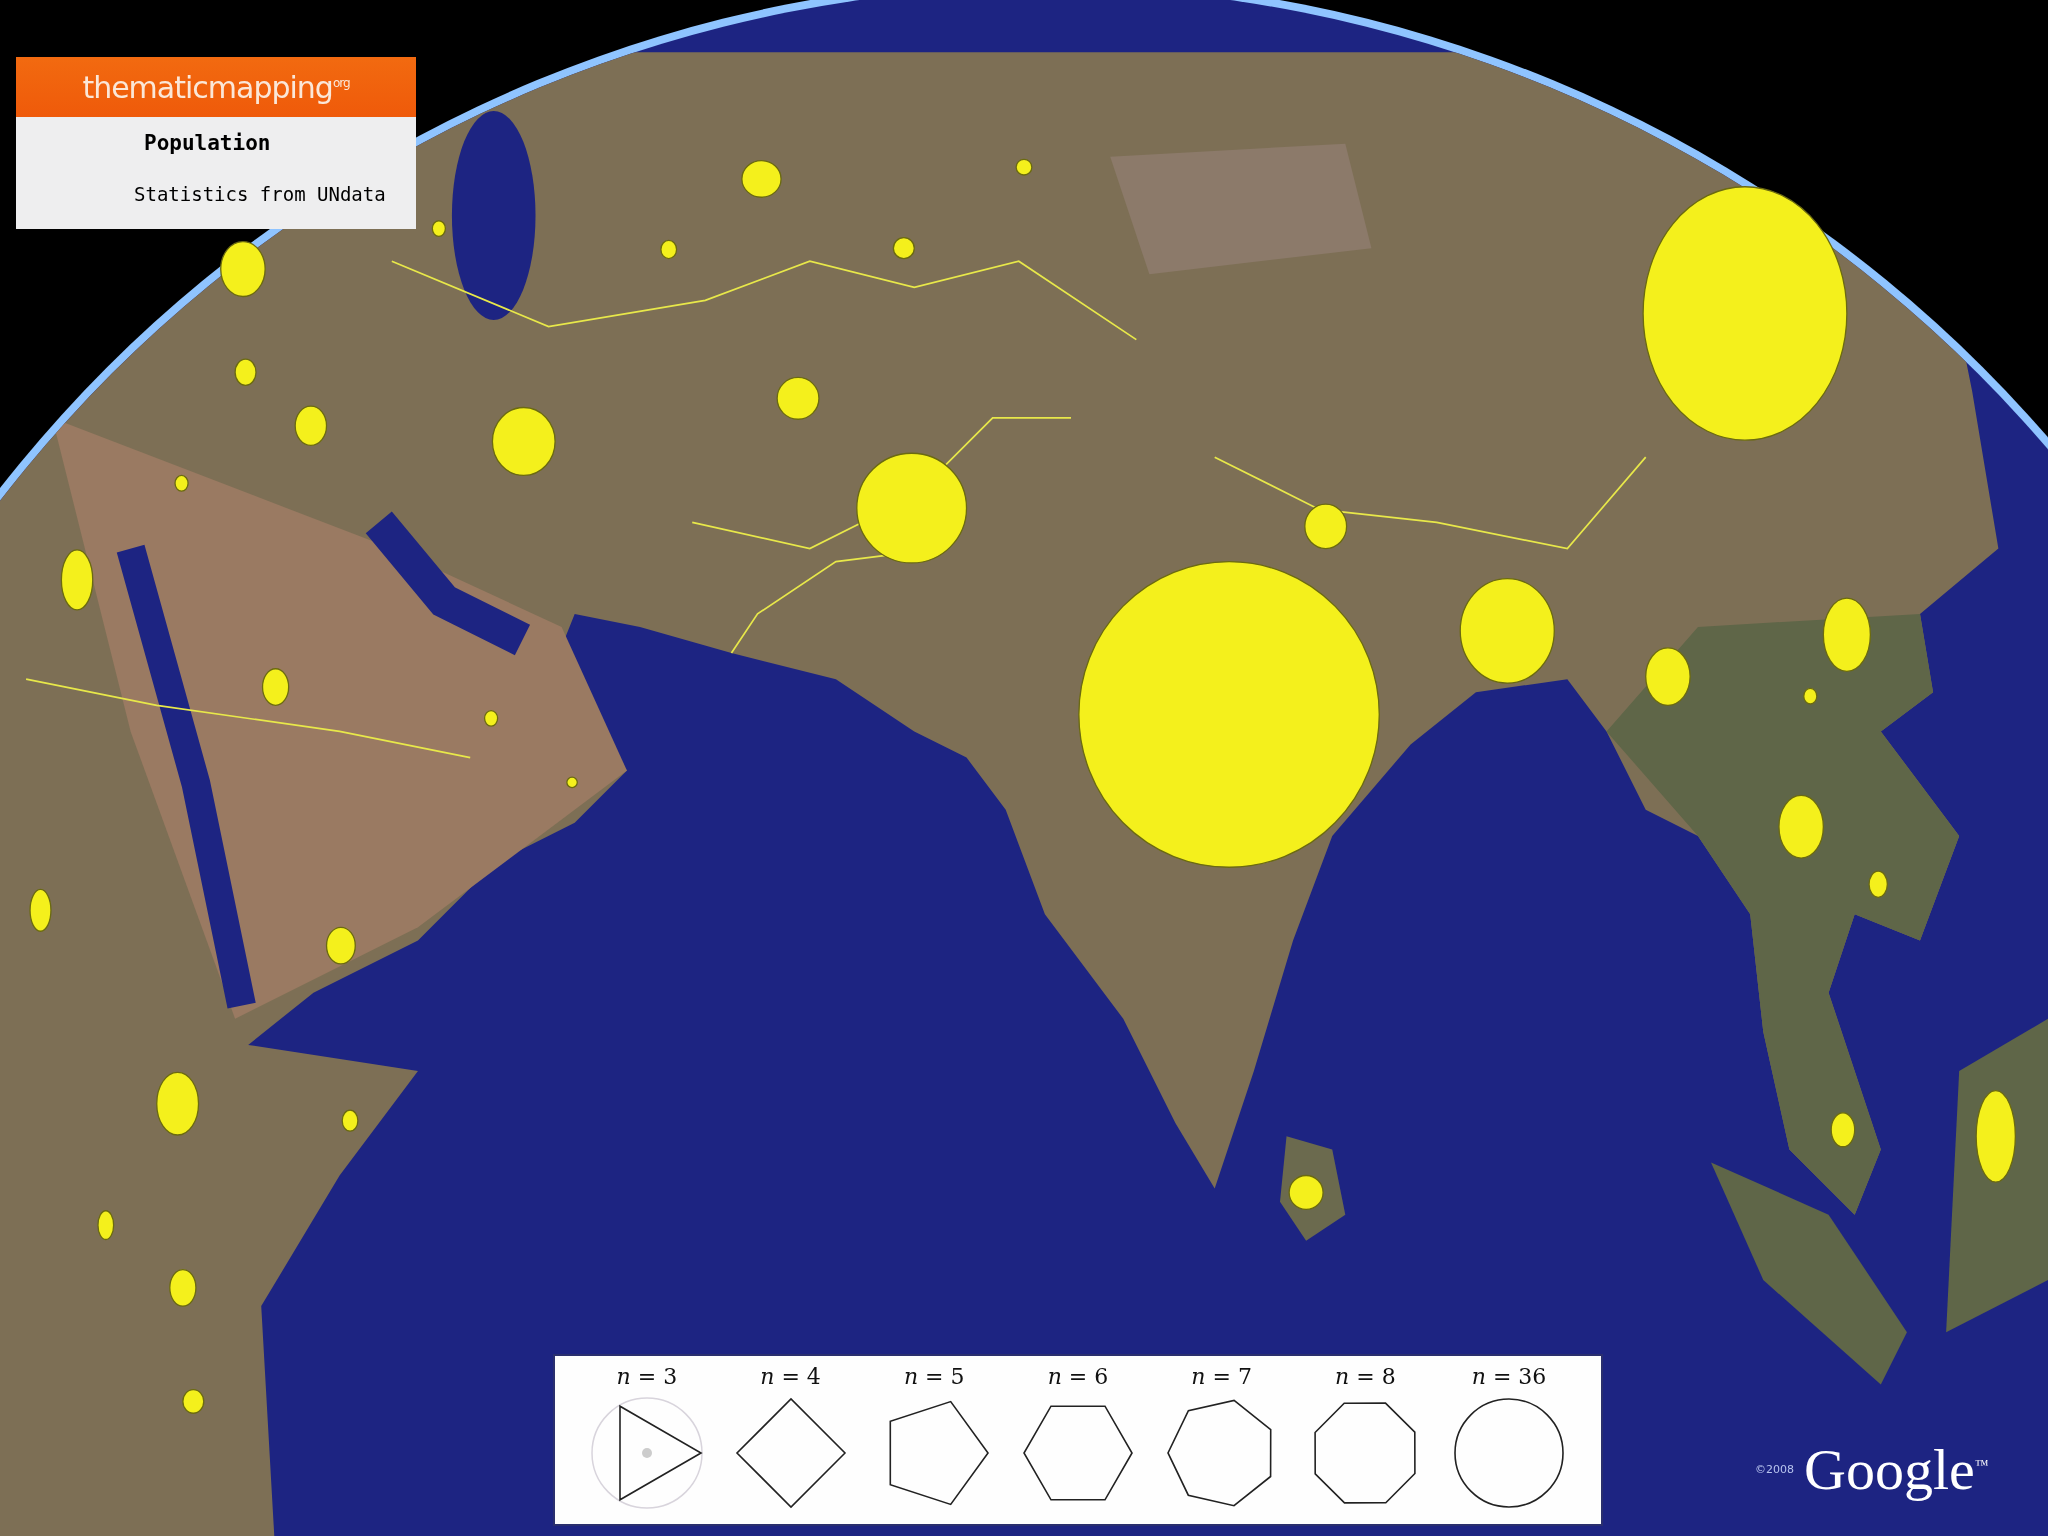 This screenshot has height=1536, width=2048. Describe the element at coordinates (1078, 1376) in the screenshot. I see `legend-label: n = 6` at that location.